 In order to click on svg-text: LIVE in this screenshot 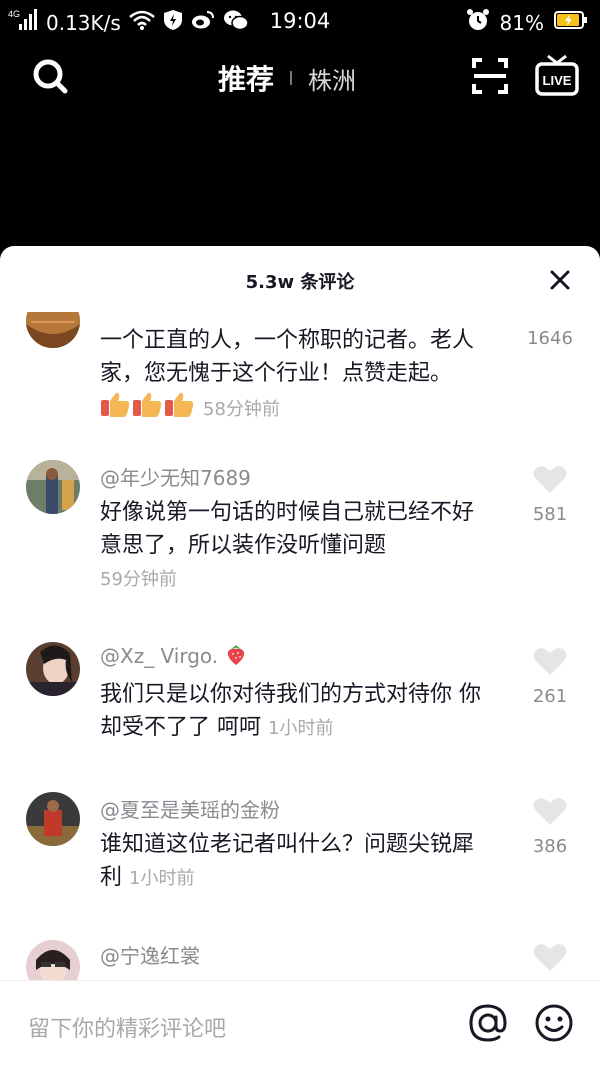, I will do `click(557, 80)`.